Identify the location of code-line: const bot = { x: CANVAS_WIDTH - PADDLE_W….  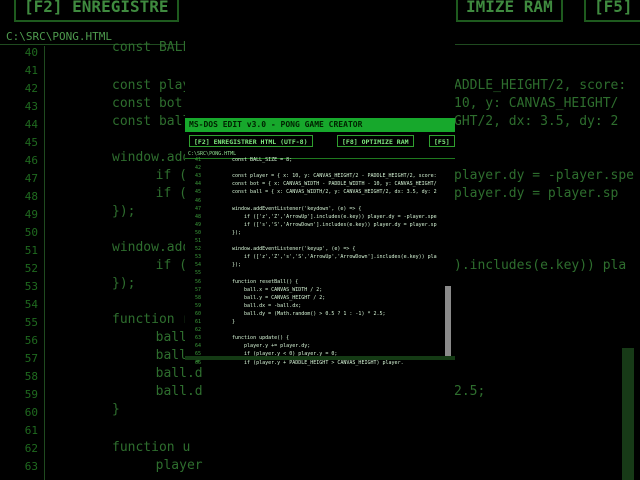
(334, 184).